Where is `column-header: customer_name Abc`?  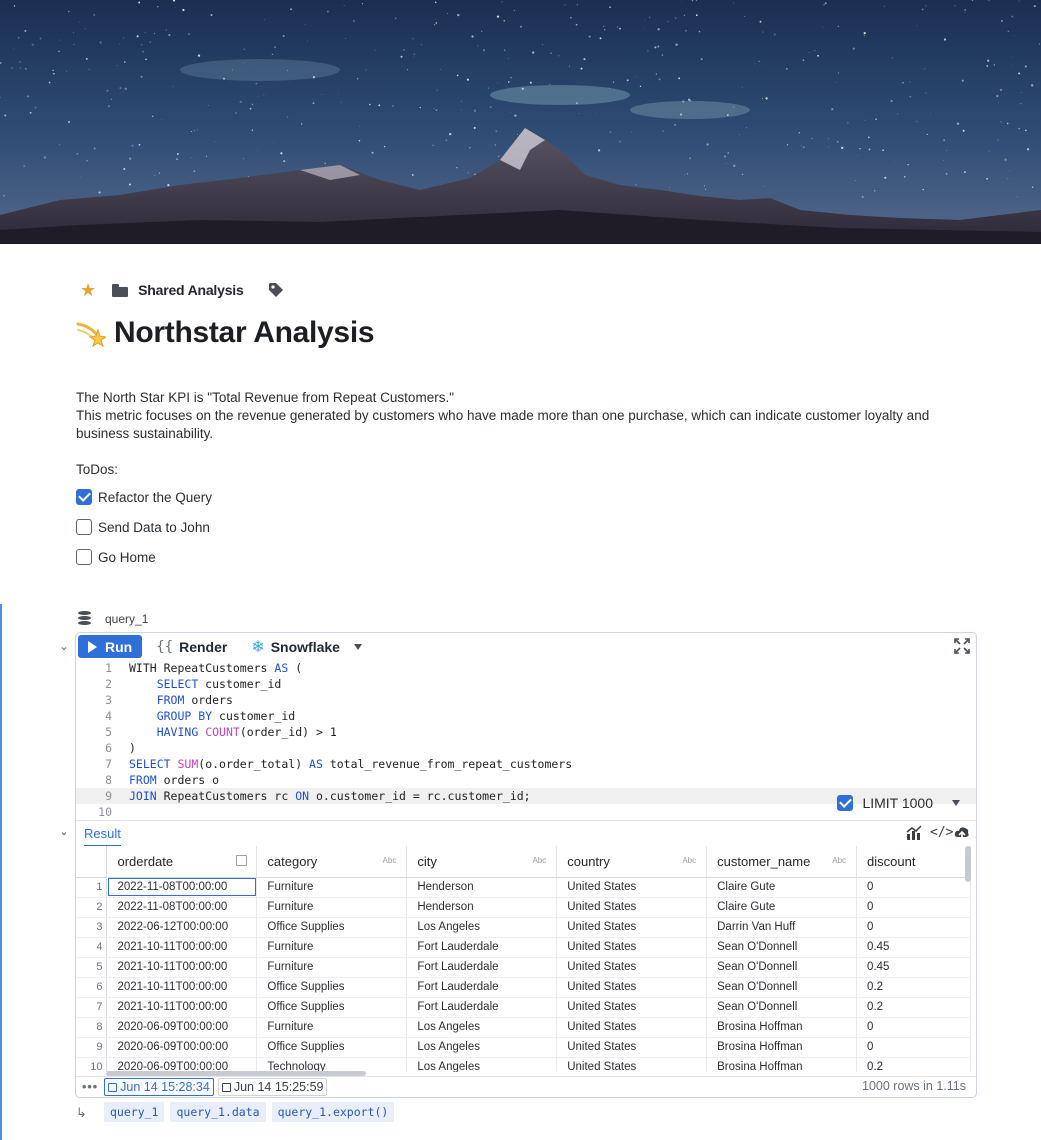 column-header: customer_name Abc is located at coordinates (782, 862).